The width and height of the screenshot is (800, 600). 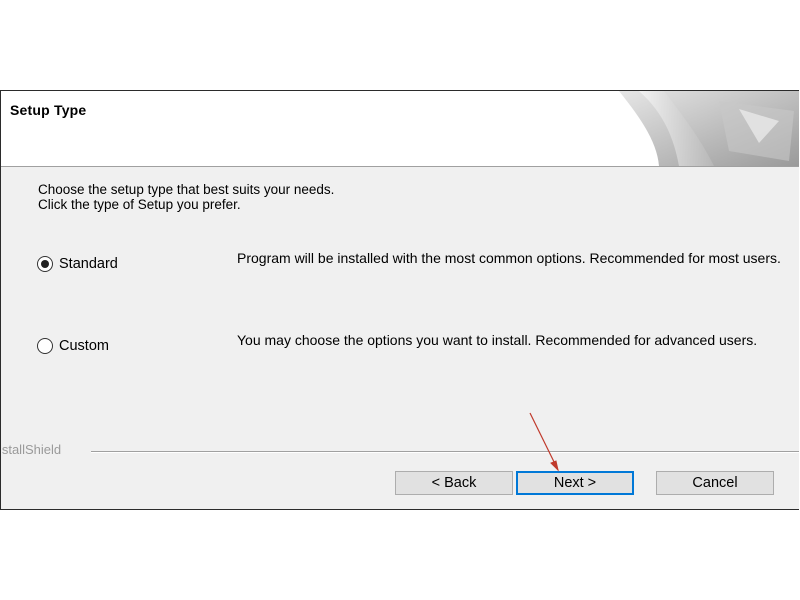 I want to click on next-button: Next >, so click(x=575, y=483).